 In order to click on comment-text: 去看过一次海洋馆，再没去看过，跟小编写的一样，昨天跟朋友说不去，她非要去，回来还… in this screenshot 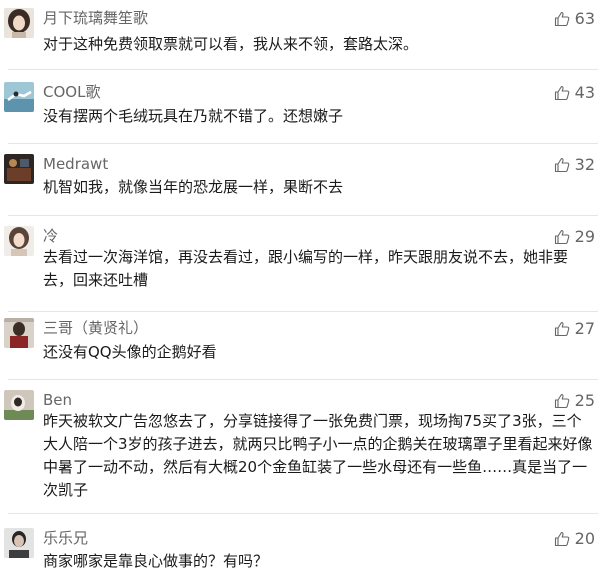, I will do `click(306, 268)`.